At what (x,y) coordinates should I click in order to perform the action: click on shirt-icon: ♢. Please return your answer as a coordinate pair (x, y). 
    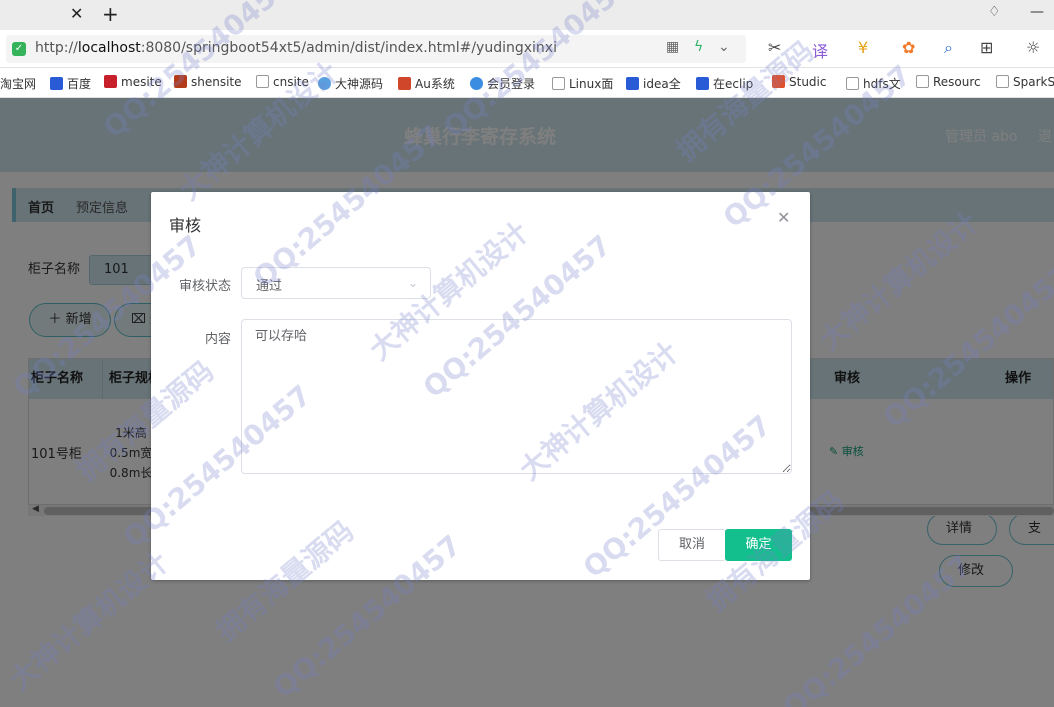
    Looking at the image, I should click on (994, 12).